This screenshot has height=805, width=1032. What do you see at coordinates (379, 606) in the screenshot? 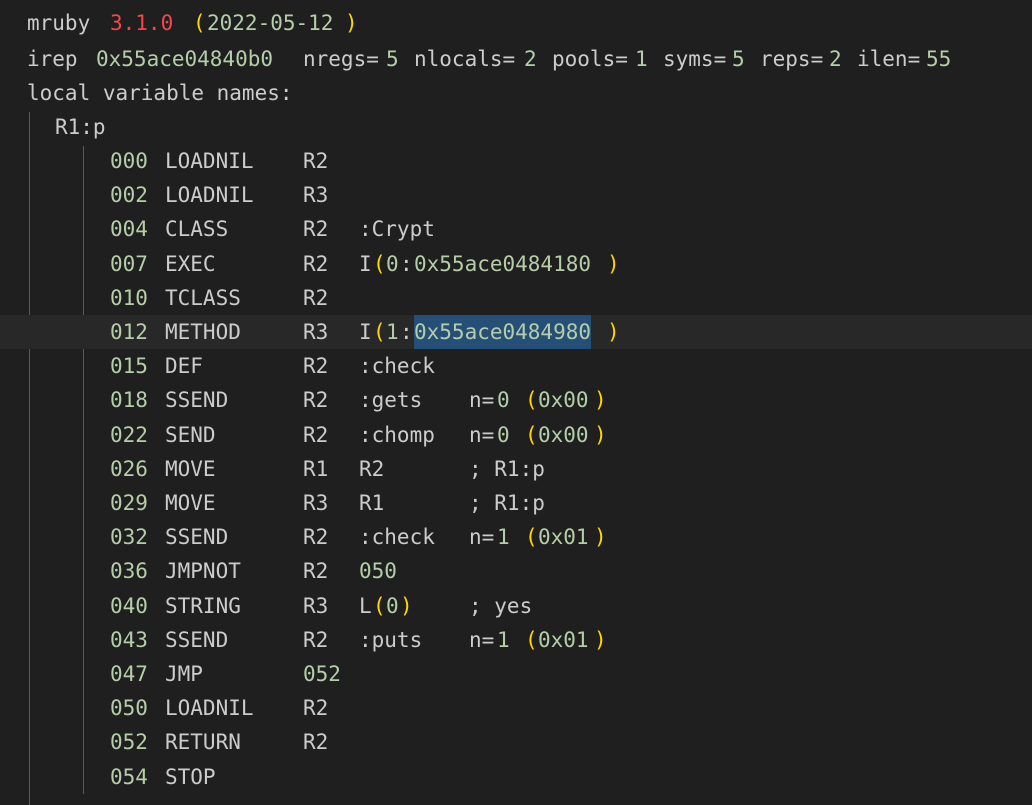
I see `literal-open-paren: (` at bounding box center [379, 606].